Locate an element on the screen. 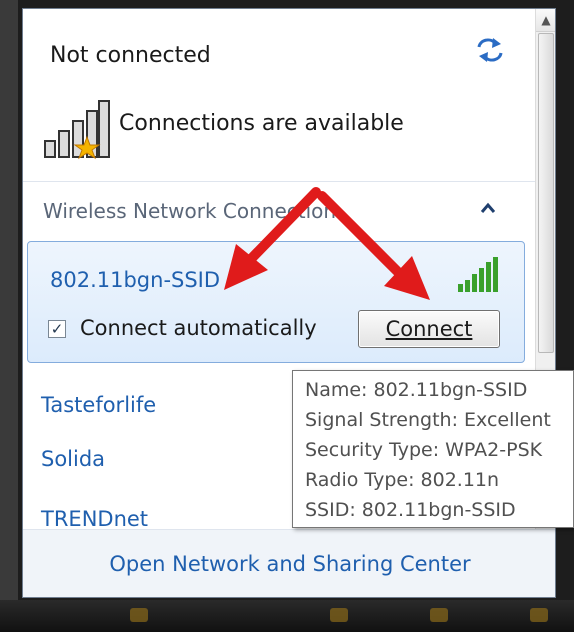  footer: Open Network and Sharing Center is located at coordinates (289, 563).